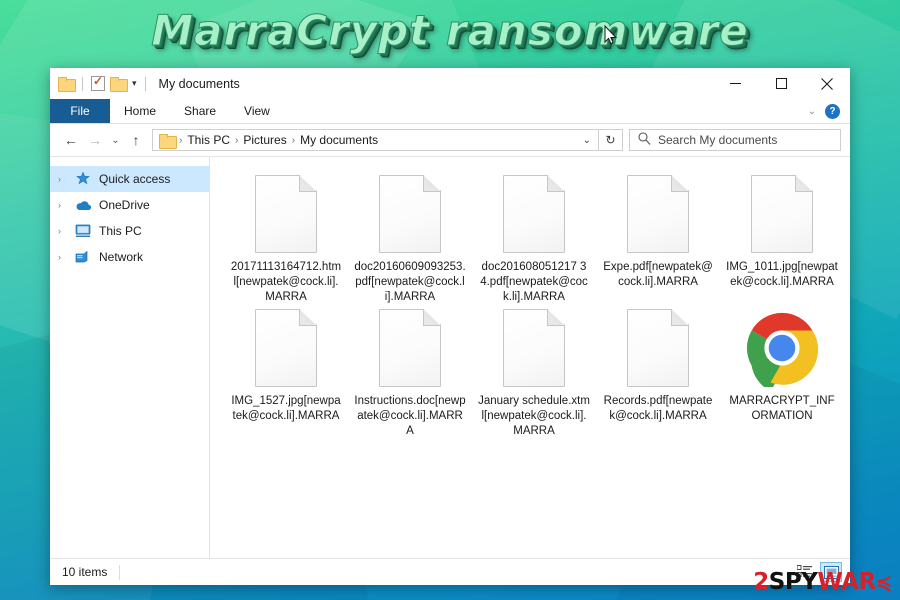 The height and width of the screenshot is (600, 900). I want to click on file-name-label: Expe.pdf[newpatek@cock.li].MARRA, so click(658, 274).